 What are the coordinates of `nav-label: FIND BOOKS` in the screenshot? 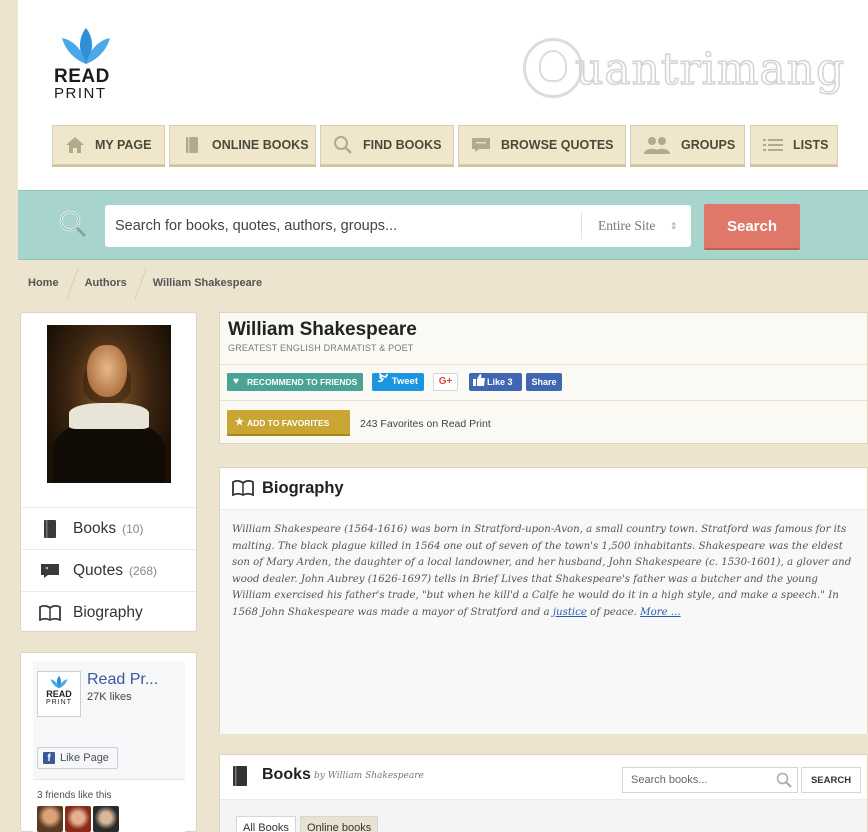 It's located at (402, 145).